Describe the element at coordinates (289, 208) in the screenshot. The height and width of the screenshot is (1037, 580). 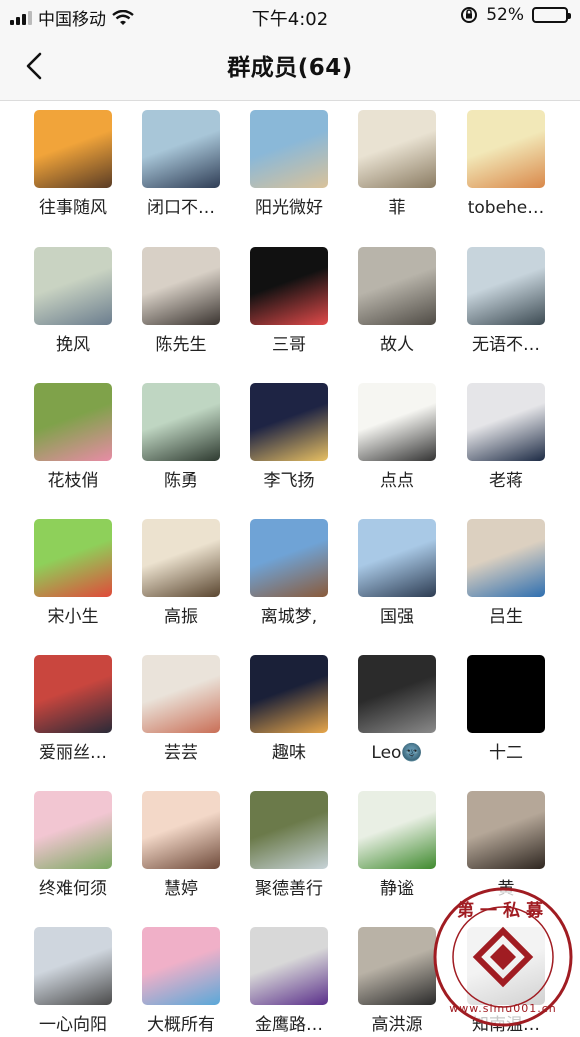
I see `member-name: 阳光微好` at that location.